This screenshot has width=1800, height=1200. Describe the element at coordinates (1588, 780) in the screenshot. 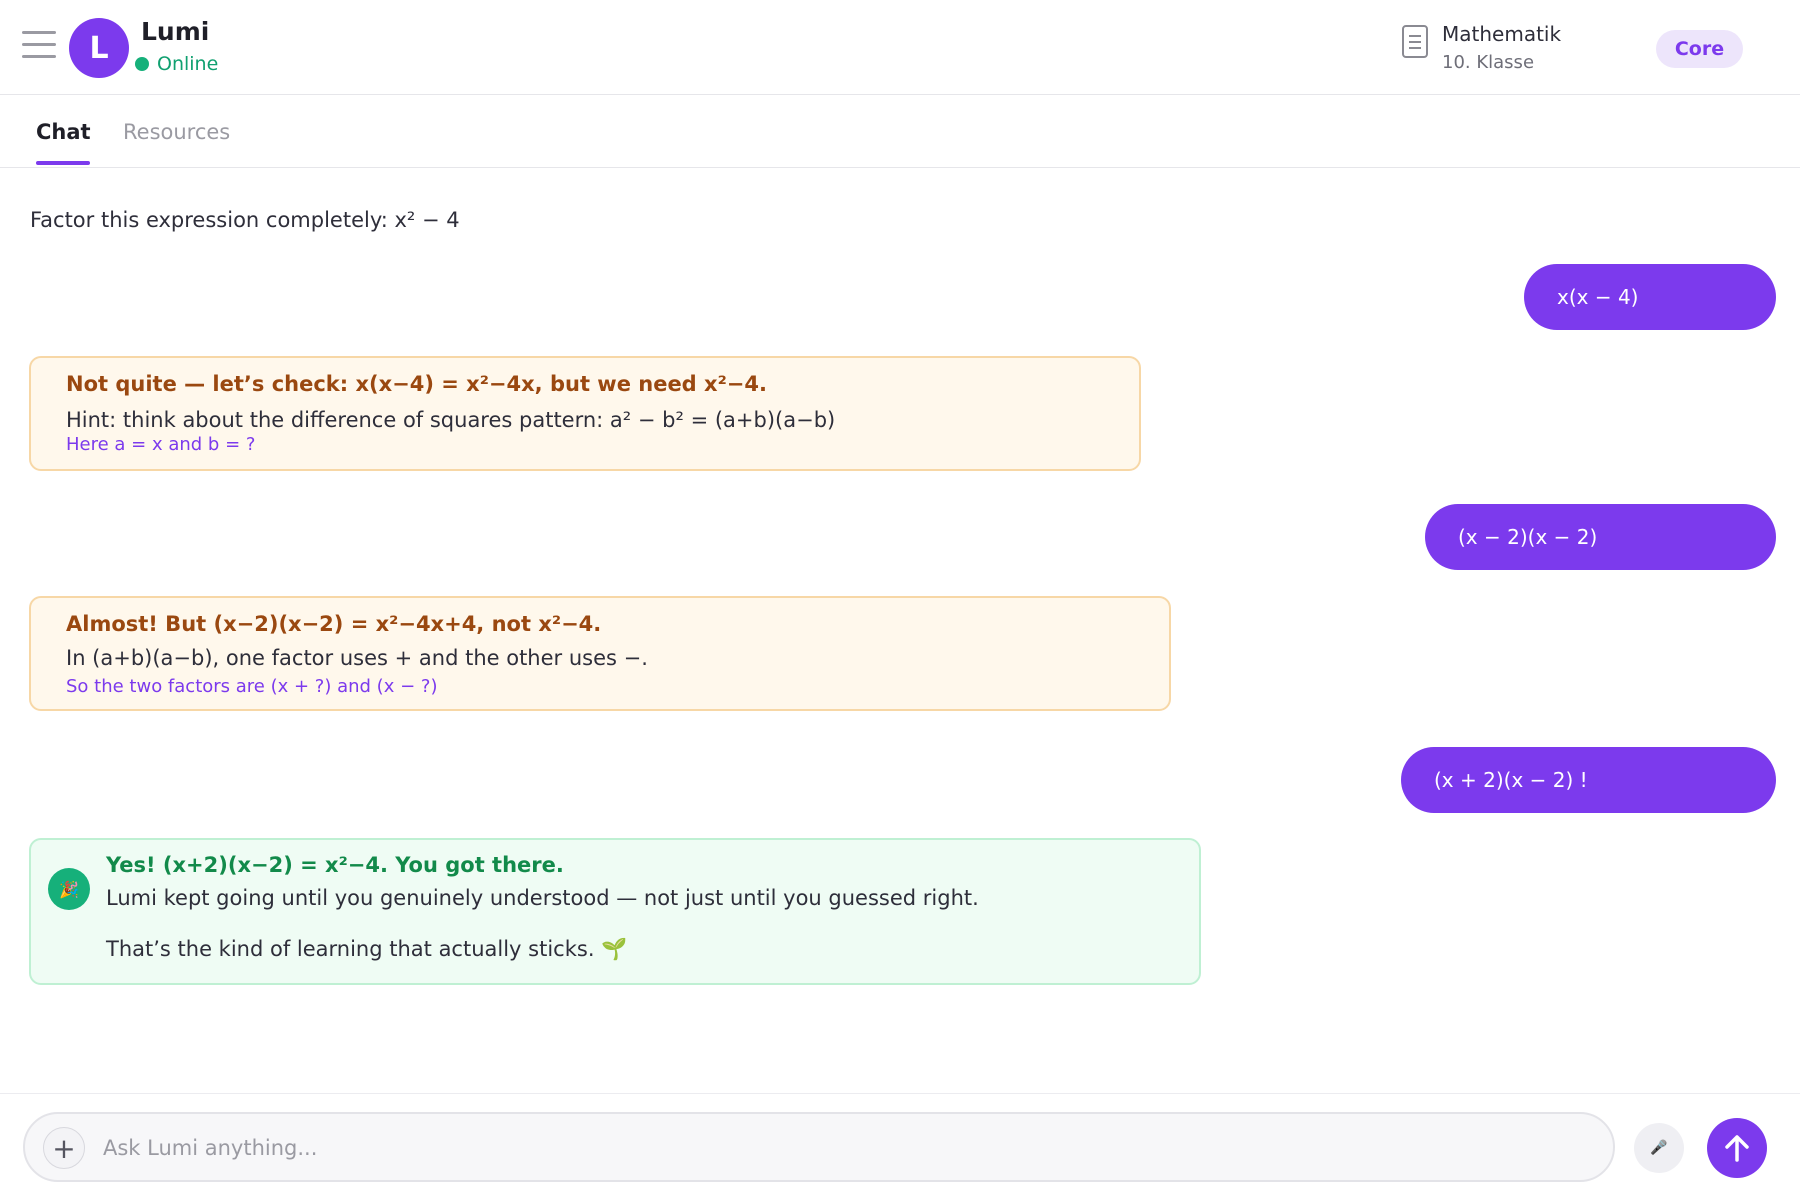

I see `user-answer-bubble: (x + 2)(x − 2) !` at that location.